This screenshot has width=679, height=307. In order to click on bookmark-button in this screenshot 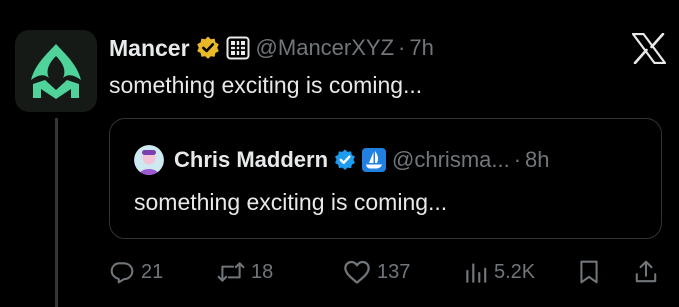, I will do `click(592, 272)`.